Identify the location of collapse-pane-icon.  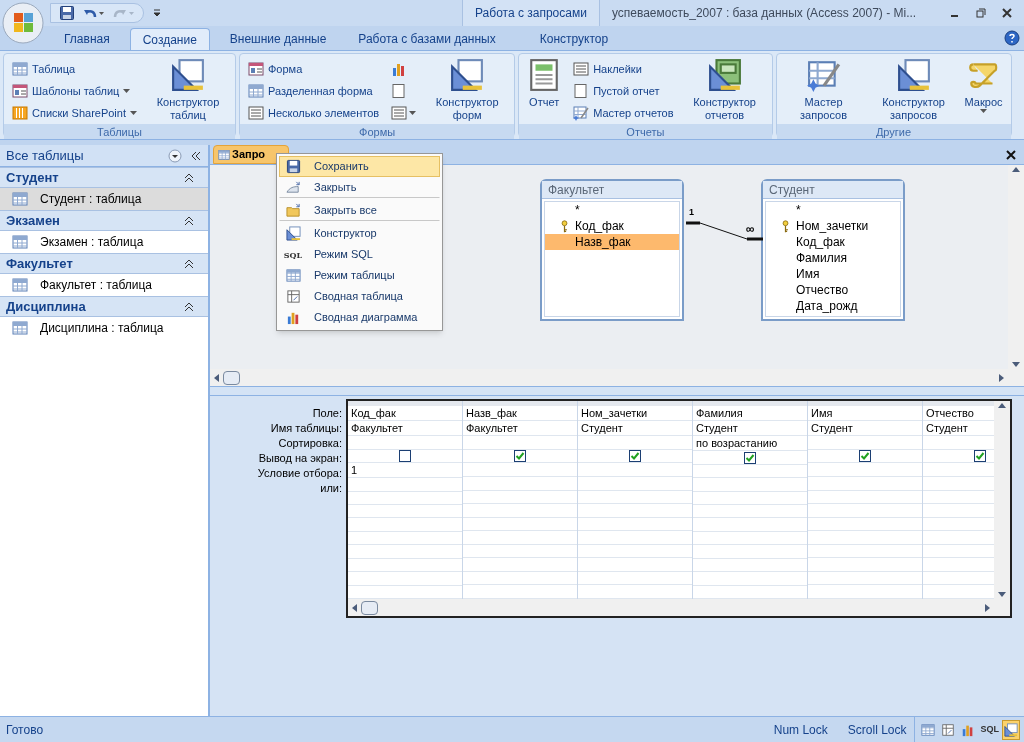
(196, 155).